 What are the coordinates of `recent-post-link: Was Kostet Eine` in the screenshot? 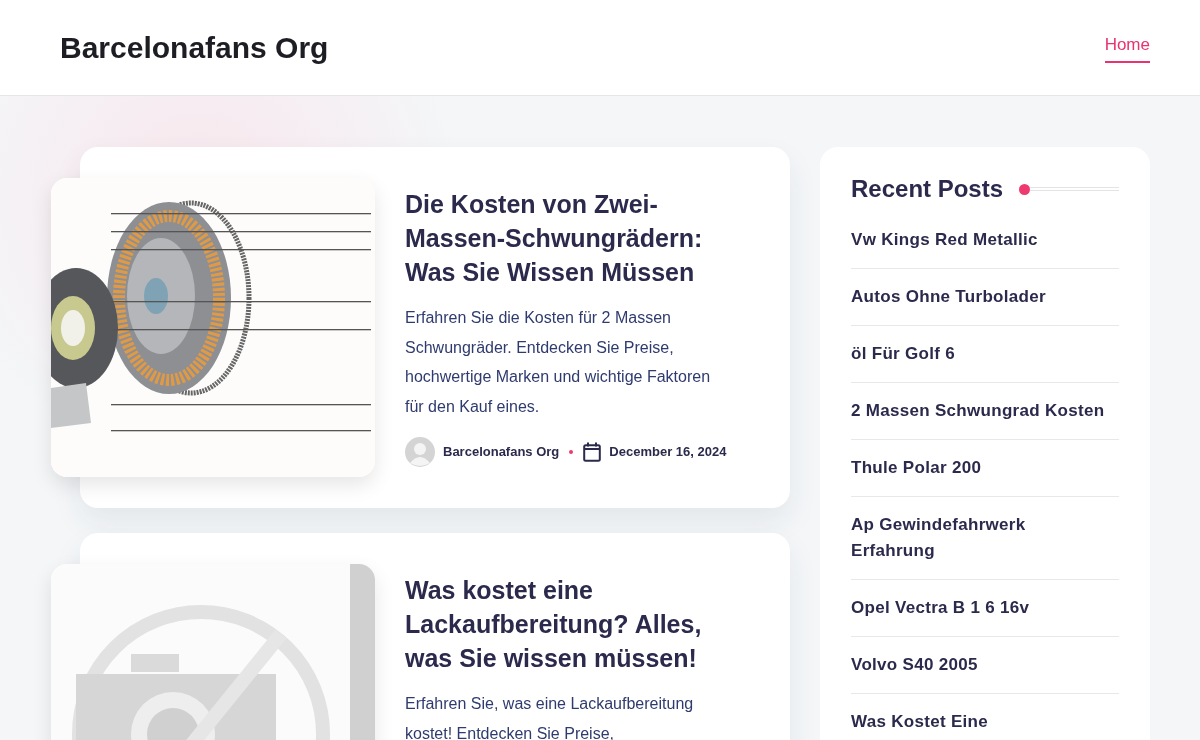 It's located at (985, 716).